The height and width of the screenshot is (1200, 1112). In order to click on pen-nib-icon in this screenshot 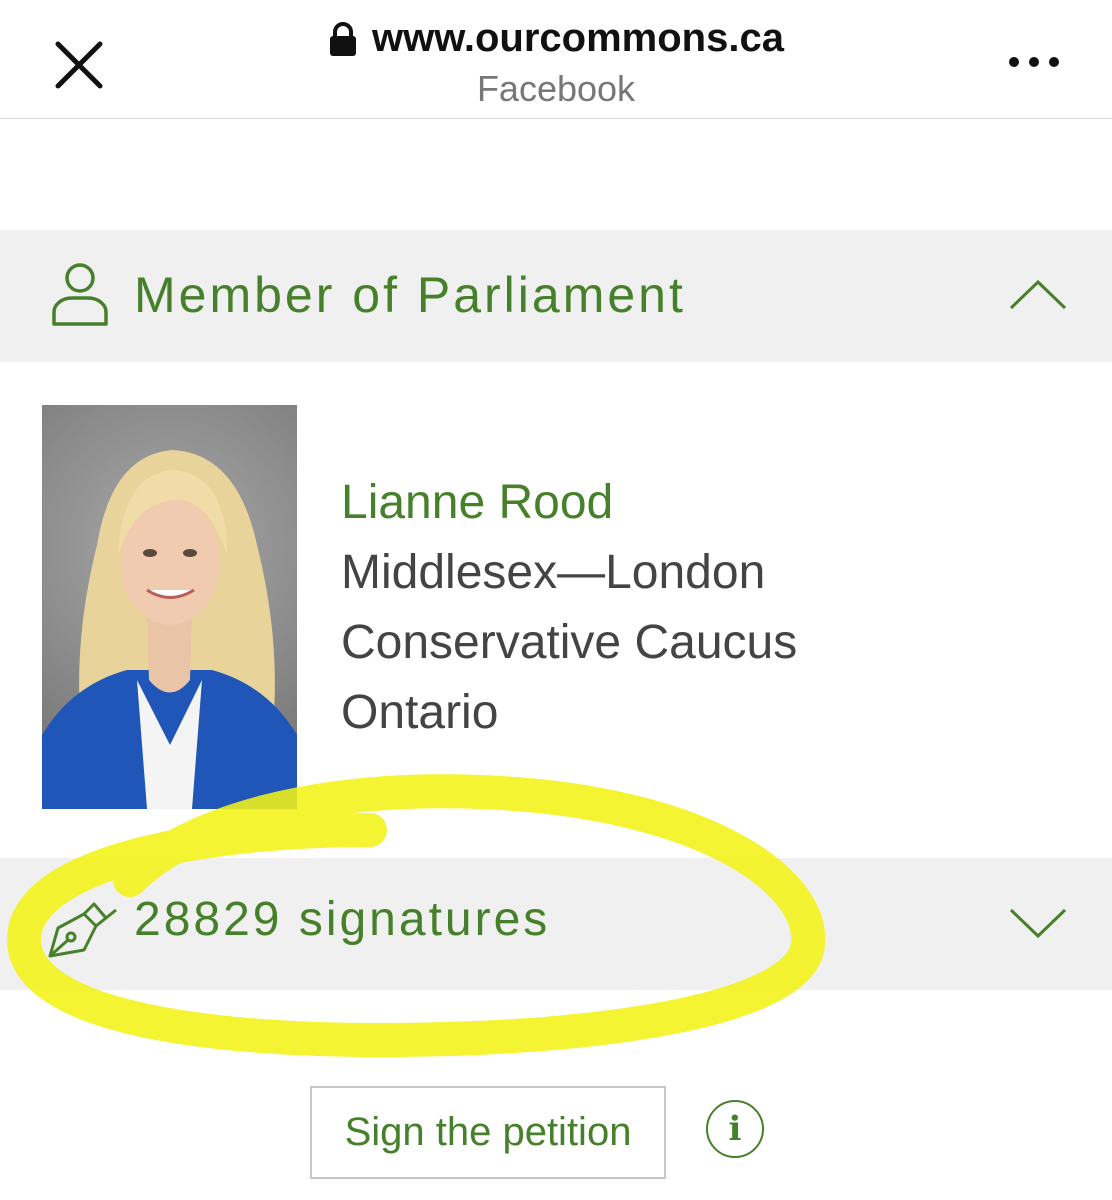, I will do `click(82, 930)`.